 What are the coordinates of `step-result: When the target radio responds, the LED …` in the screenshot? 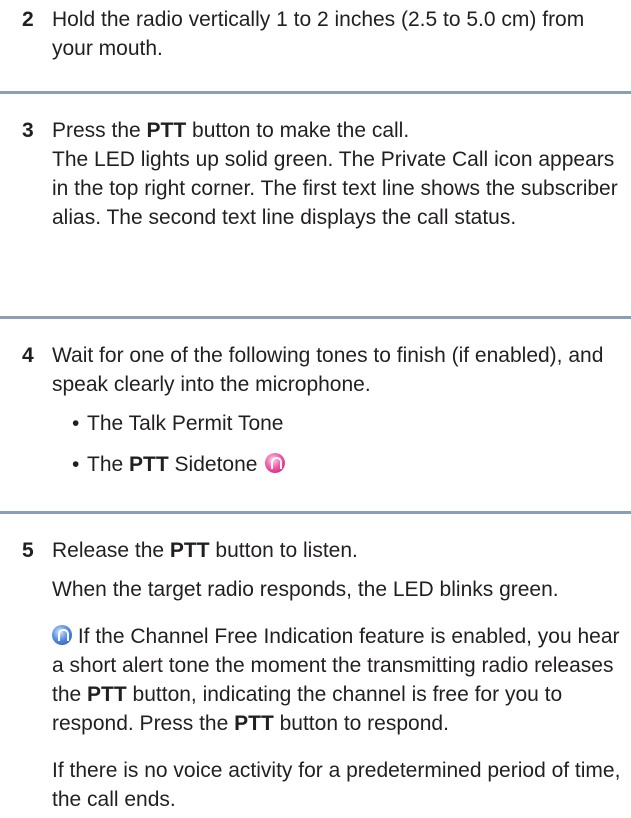 It's located at (305, 589).